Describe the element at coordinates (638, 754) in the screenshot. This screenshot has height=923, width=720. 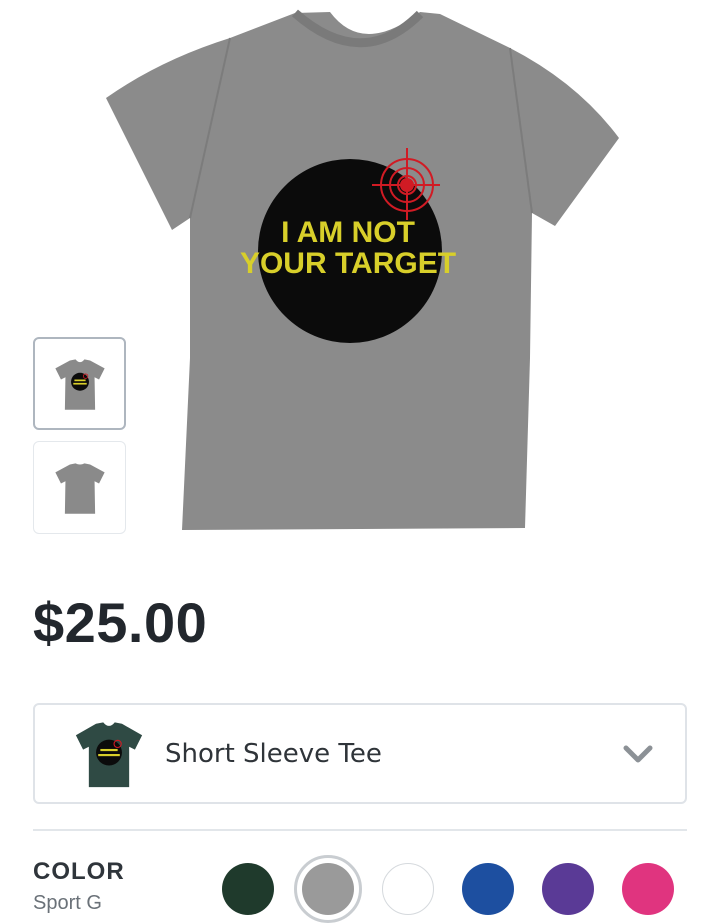
I see `chevron-down-icon` at that location.